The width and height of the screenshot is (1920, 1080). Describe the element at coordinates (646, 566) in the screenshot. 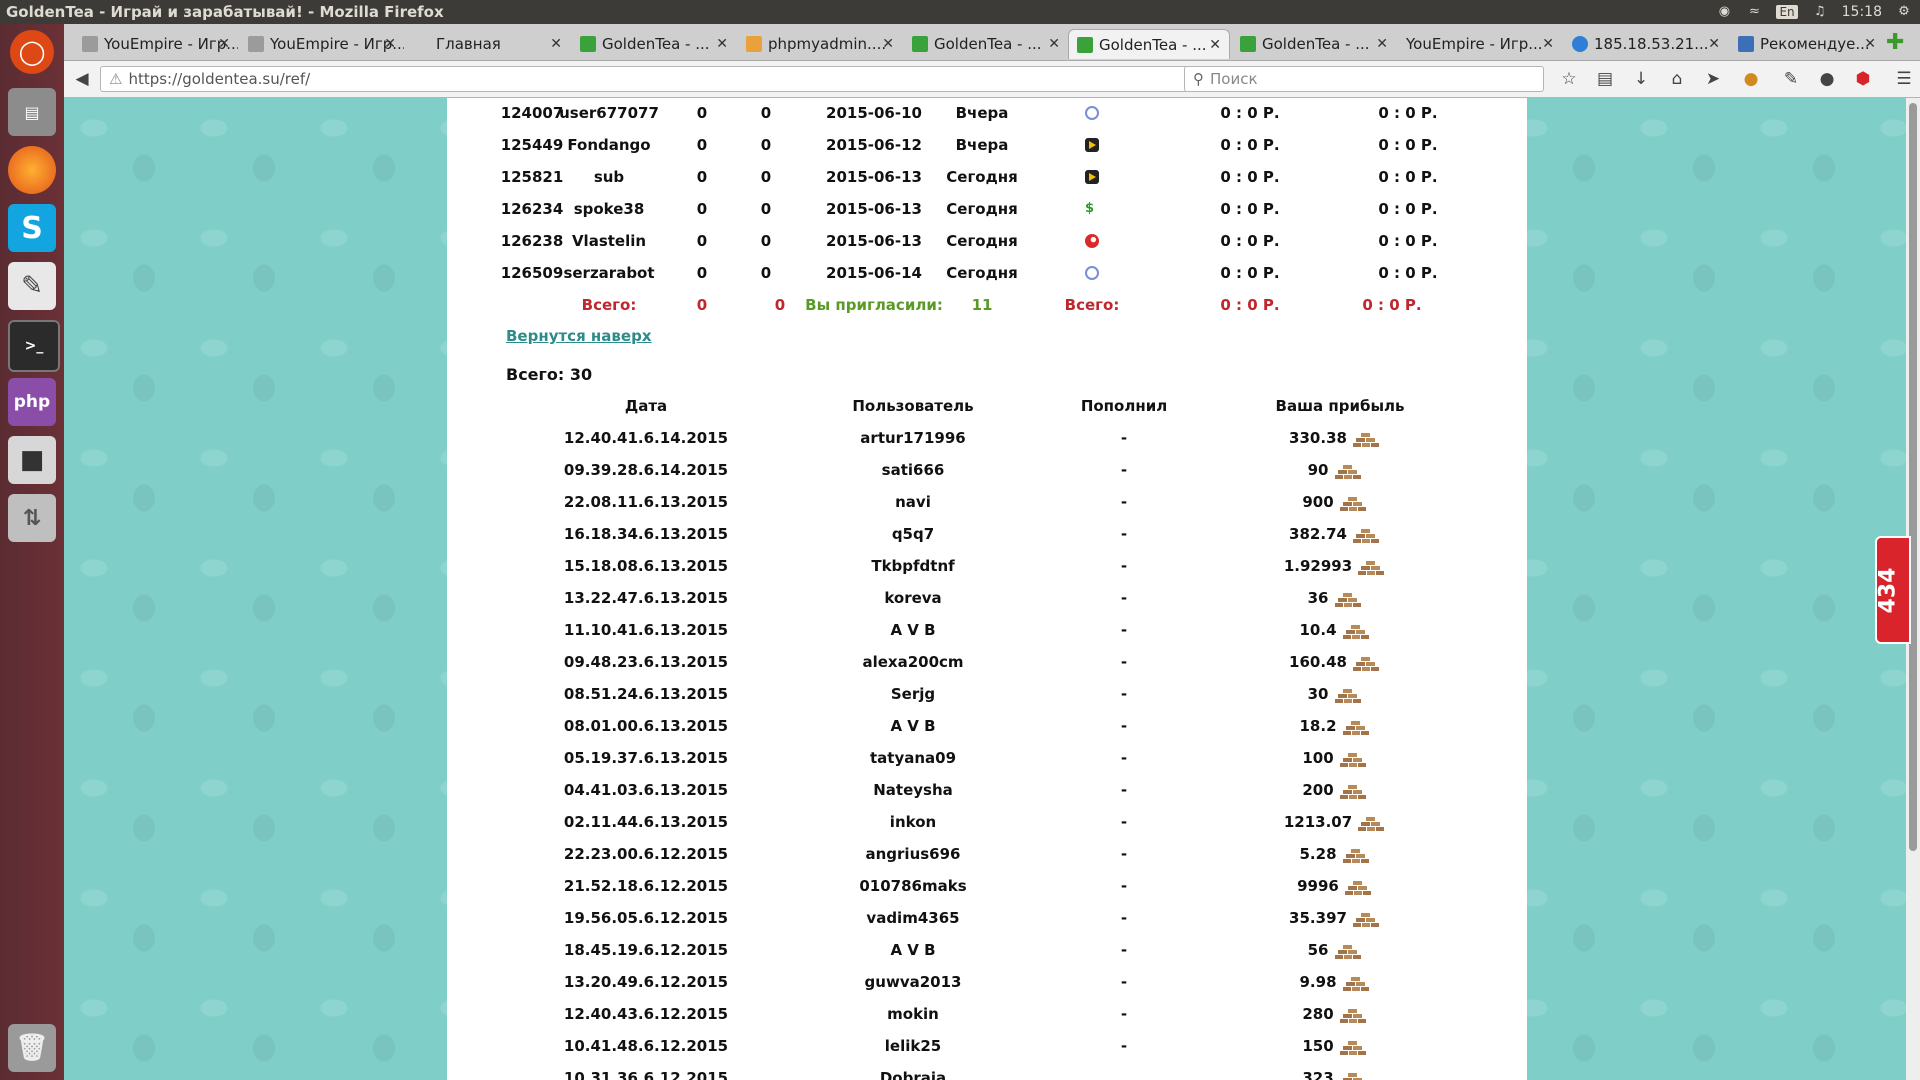

I see `history-date: 15.18.08.6.13.2015` at that location.